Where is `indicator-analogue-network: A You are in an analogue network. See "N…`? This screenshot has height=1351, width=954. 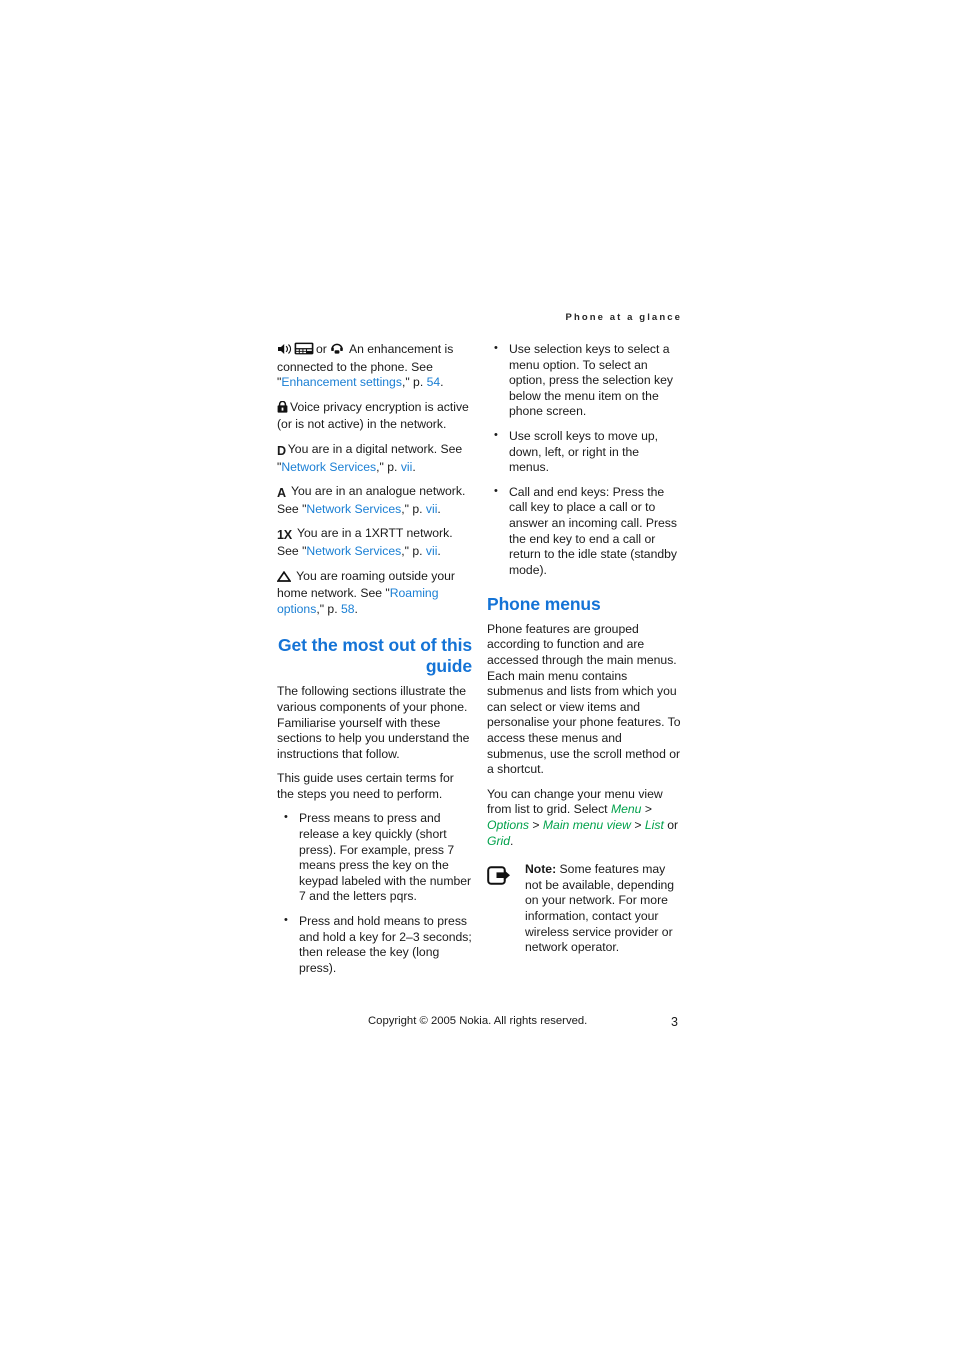 indicator-analogue-network: A You are in an analogue network. See "N… is located at coordinates (374, 500).